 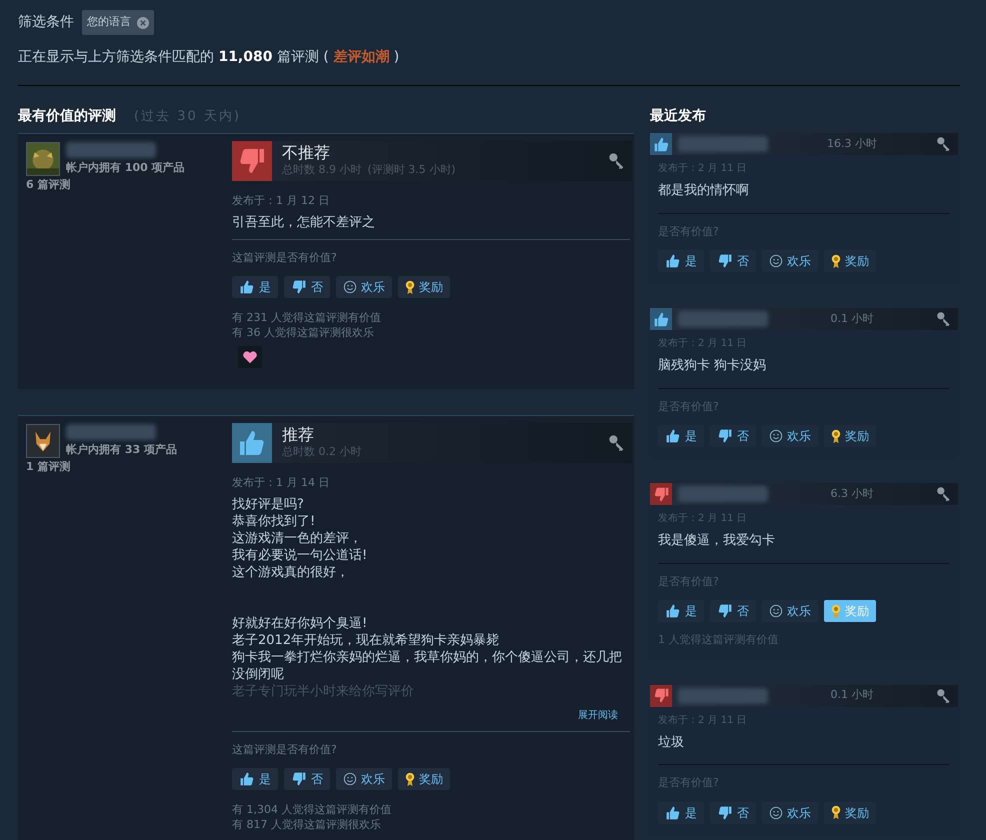 I want to click on review-text: 引吾至此，怎能不差评之, so click(x=304, y=222).